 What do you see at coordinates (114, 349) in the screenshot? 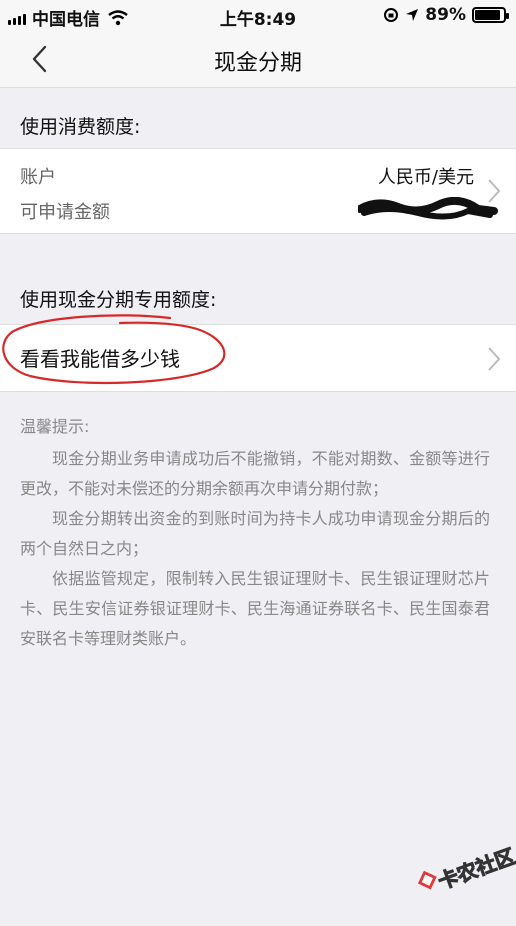
I see `red-circle-annotation` at bounding box center [114, 349].